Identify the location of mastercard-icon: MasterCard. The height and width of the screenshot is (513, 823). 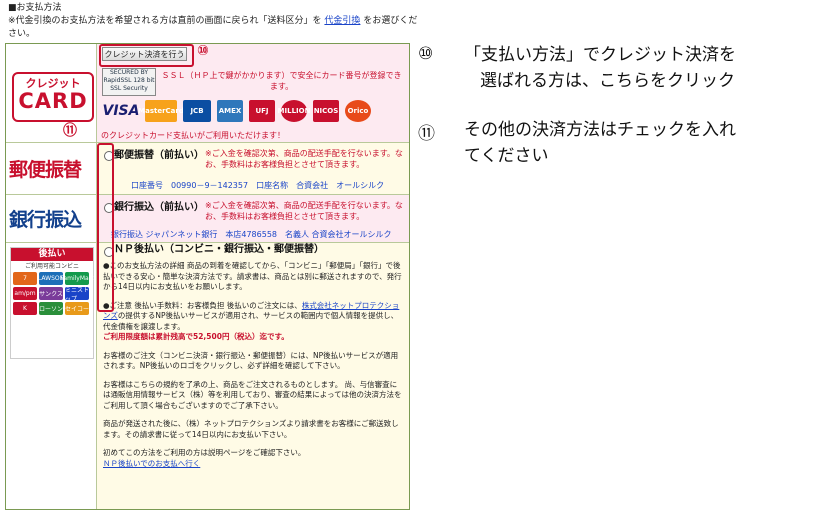
(161, 111).